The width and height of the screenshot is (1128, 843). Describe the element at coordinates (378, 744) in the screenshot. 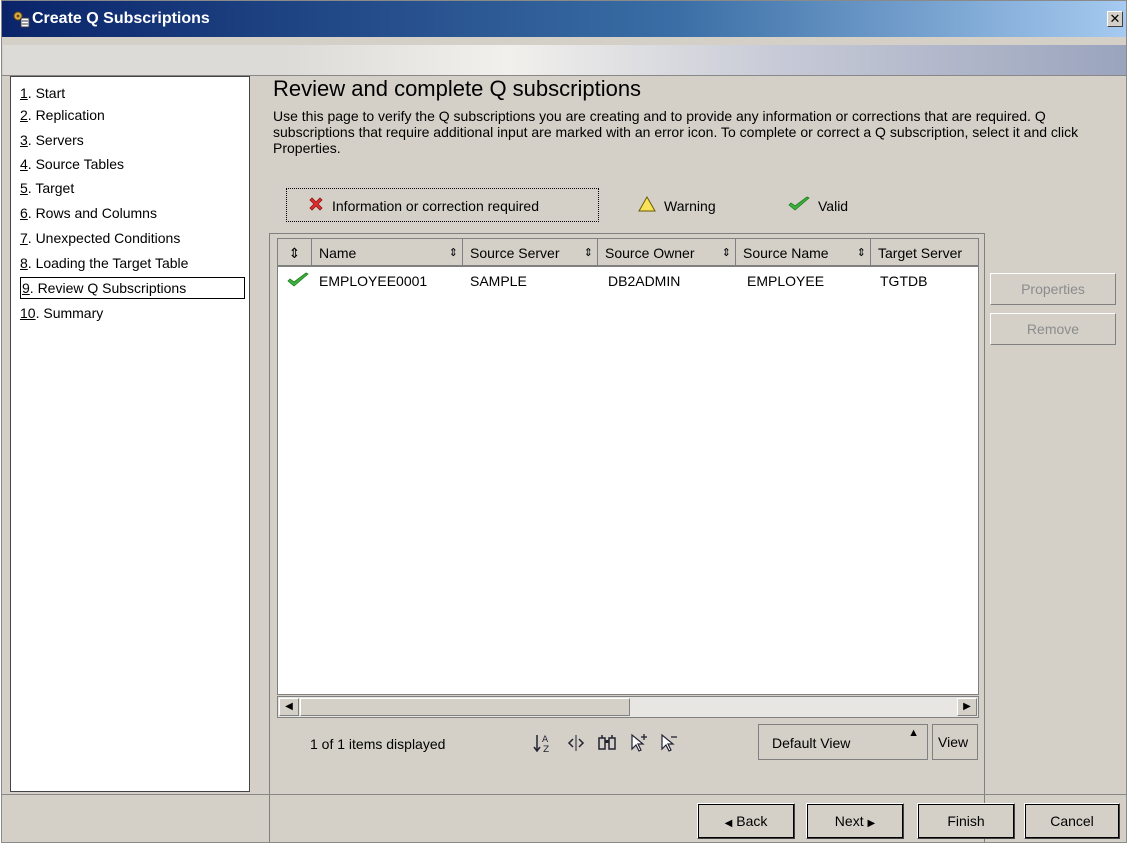

I see `items-count-status: 1 of 1 items displayed` at that location.